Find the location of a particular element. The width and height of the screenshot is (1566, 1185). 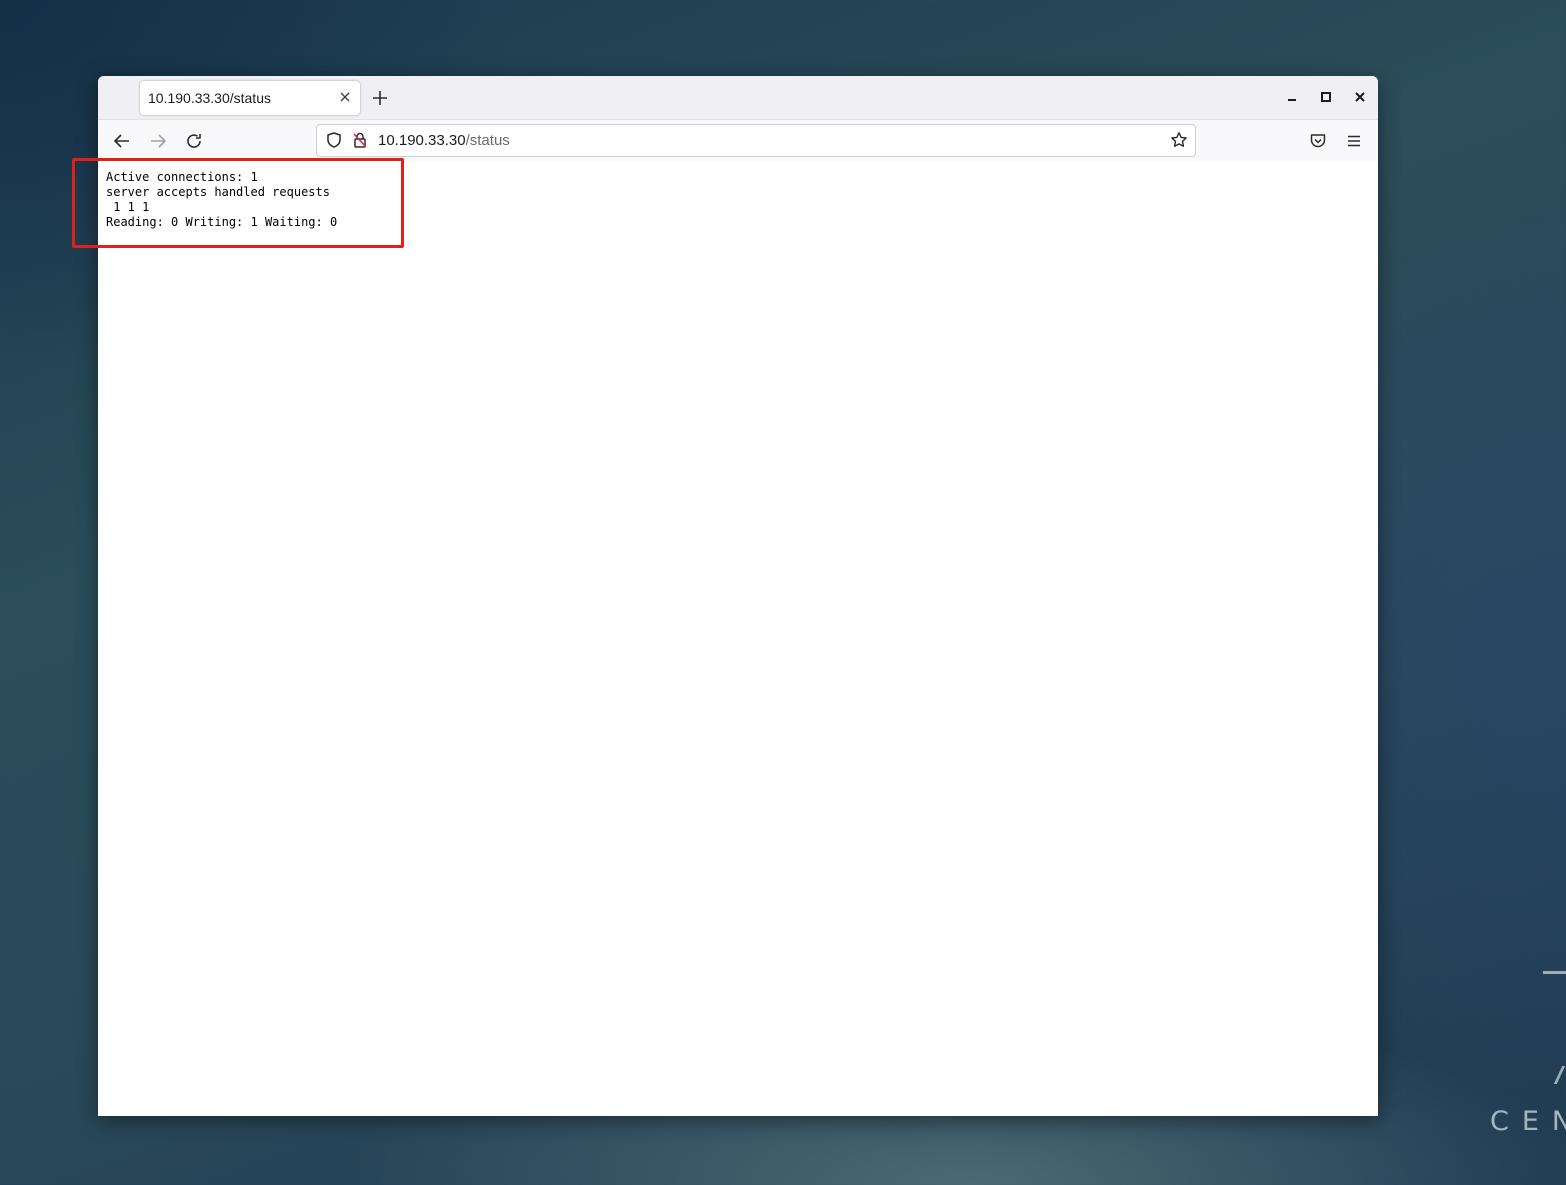

arrow-right-icon is located at coordinates (158, 141).